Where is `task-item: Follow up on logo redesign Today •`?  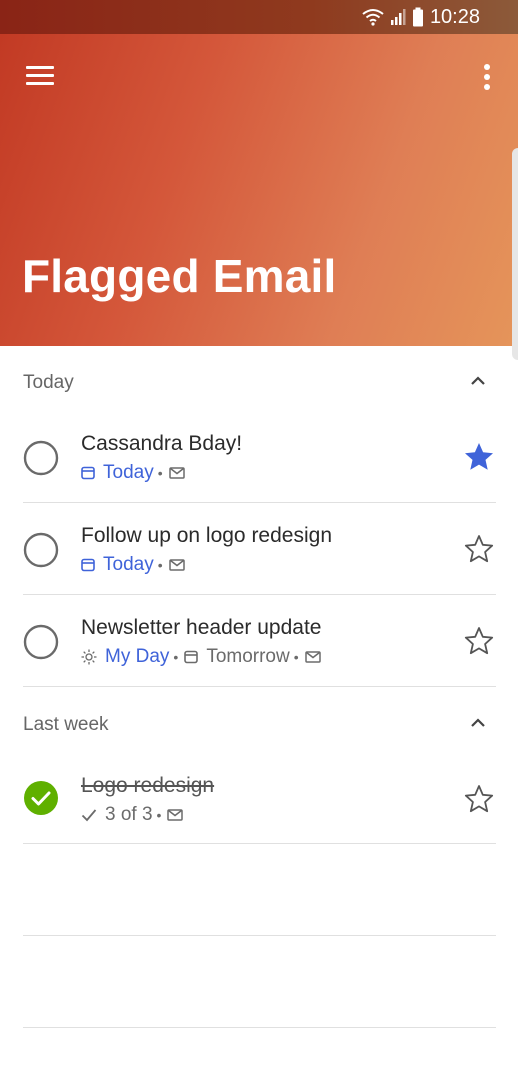
task-item: Follow up on logo redesign Today • is located at coordinates (259, 550).